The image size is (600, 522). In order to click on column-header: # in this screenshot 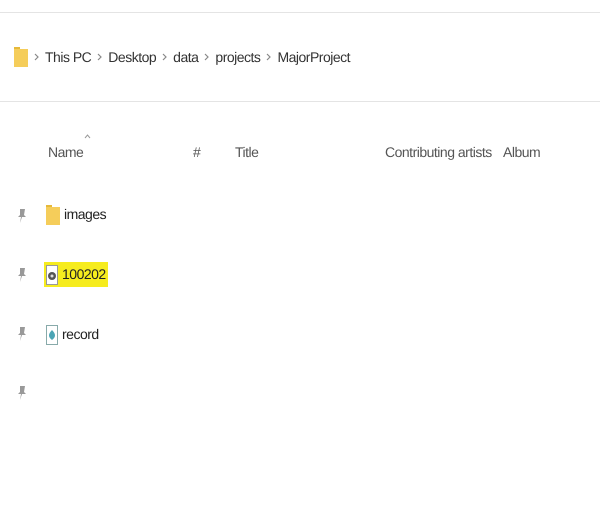, I will do `click(210, 152)`.